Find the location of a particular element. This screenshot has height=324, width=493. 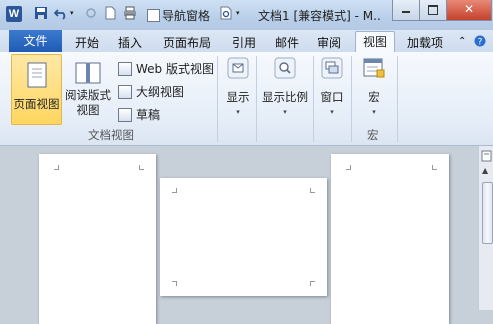

close-icon: ✕ is located at coordinates (469, 9).